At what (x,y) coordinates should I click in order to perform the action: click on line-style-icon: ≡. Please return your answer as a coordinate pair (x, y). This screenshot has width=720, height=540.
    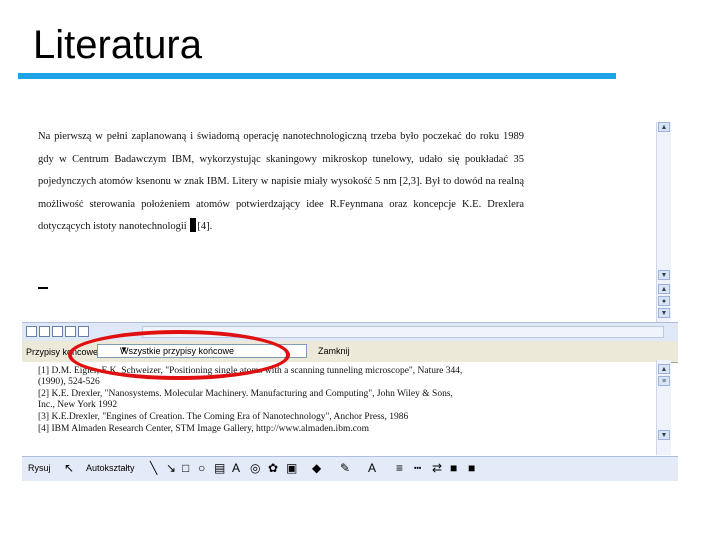
    Looking at the image, I should click on (399, 468).